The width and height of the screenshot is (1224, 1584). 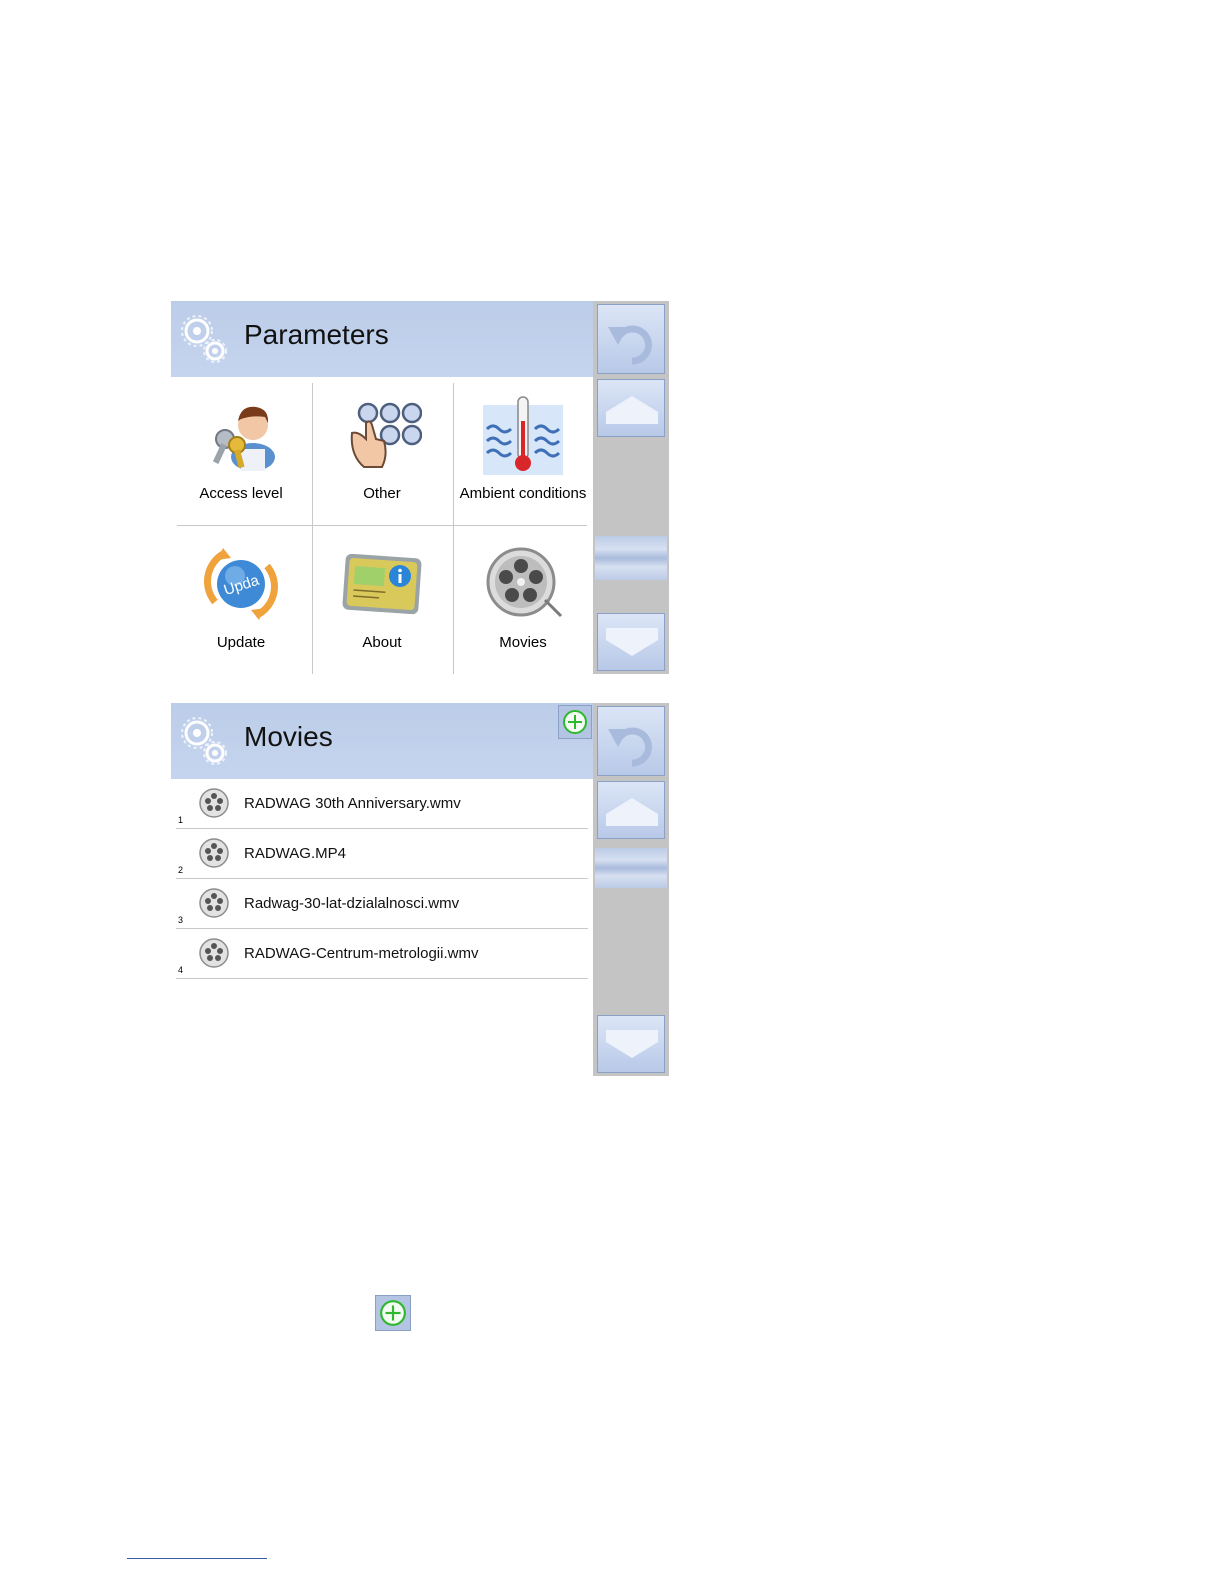 What do you see at coordinates (181, 970) in the screenshot?
I see `item-number: 4` at bounding box center [181, 970].